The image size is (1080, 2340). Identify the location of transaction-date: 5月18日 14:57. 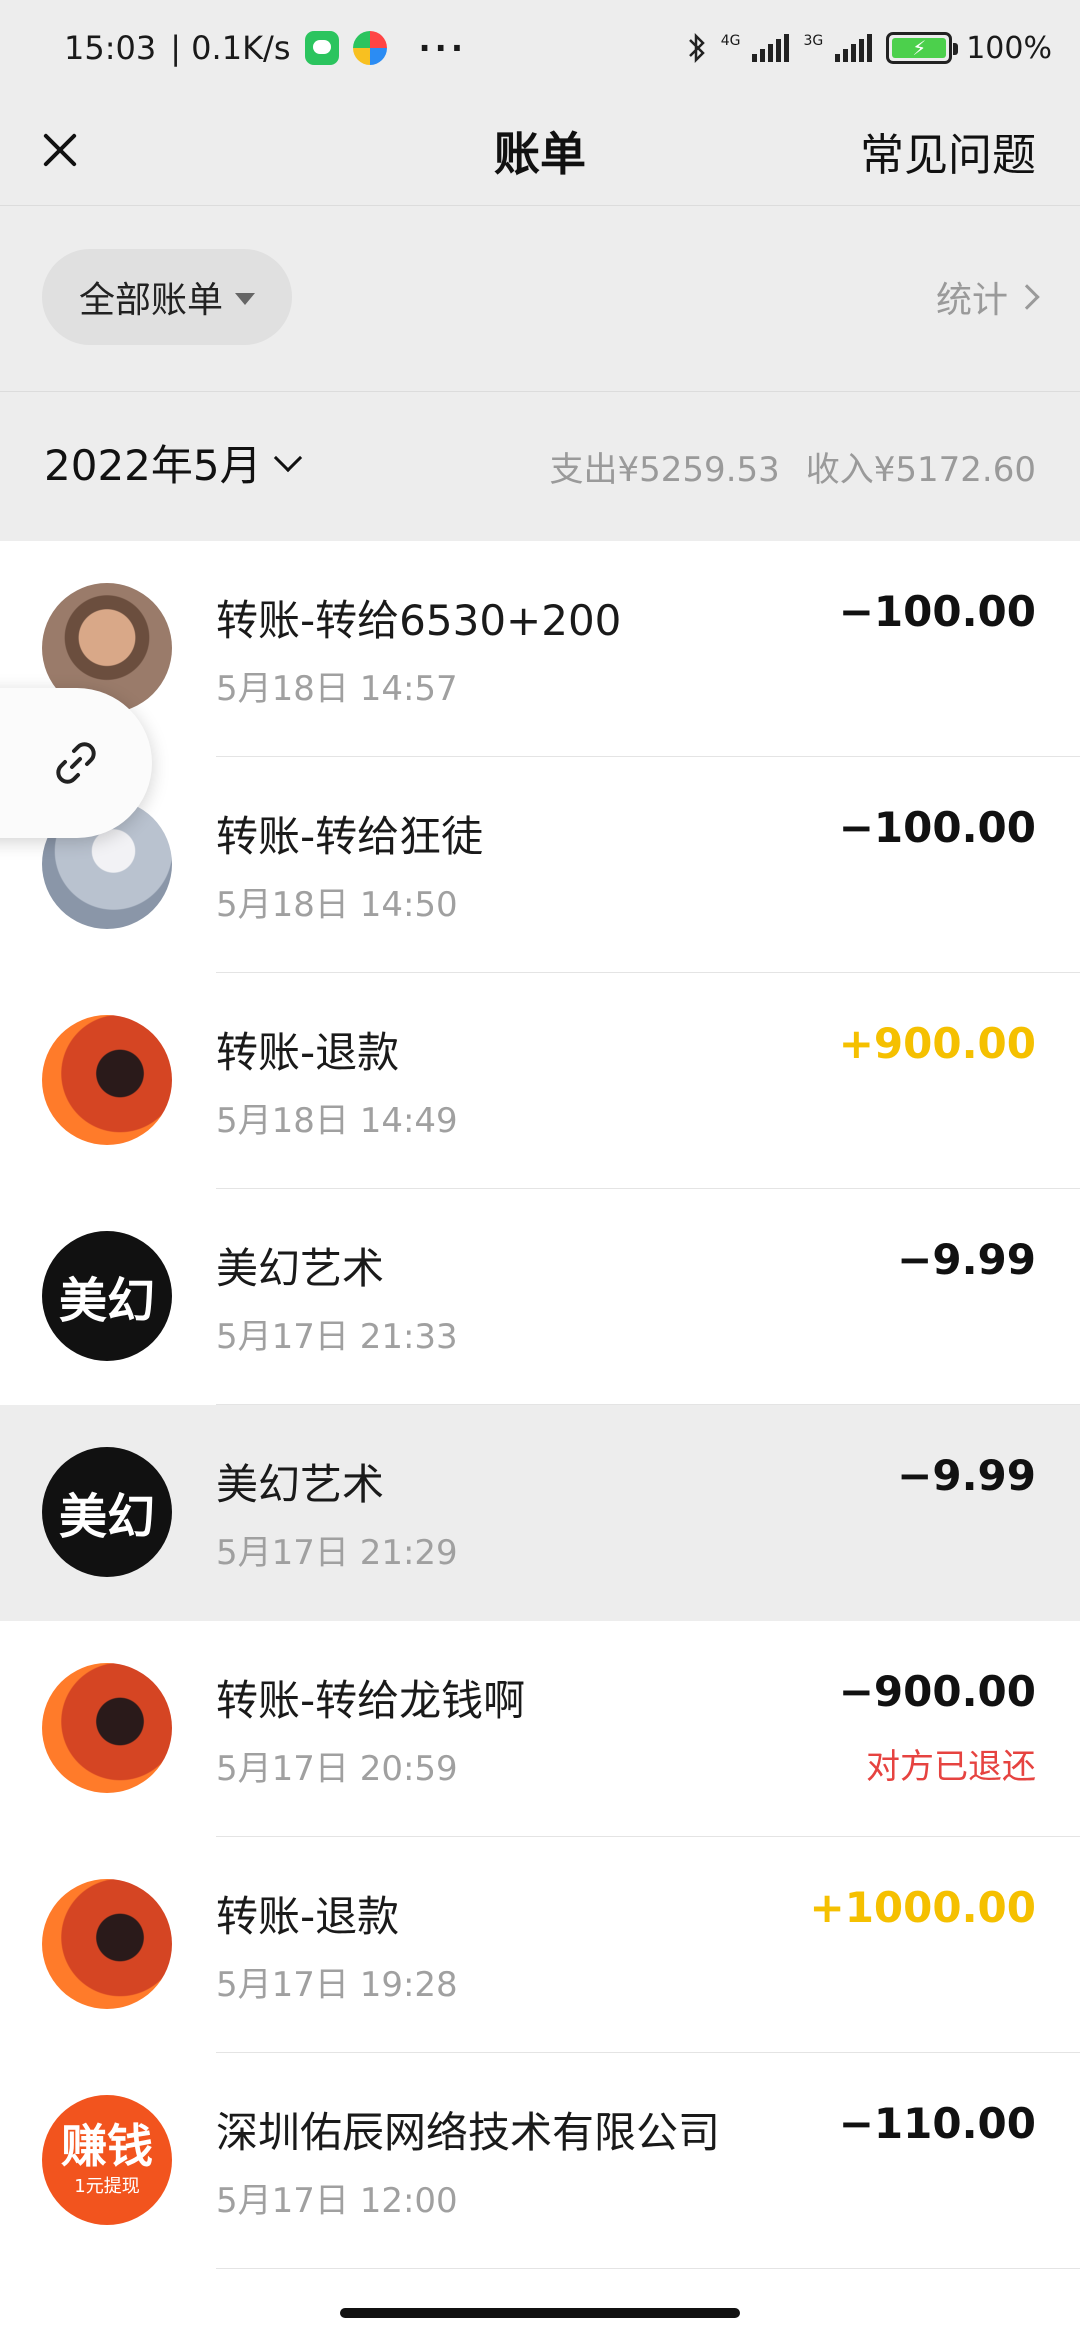
(337, 689).